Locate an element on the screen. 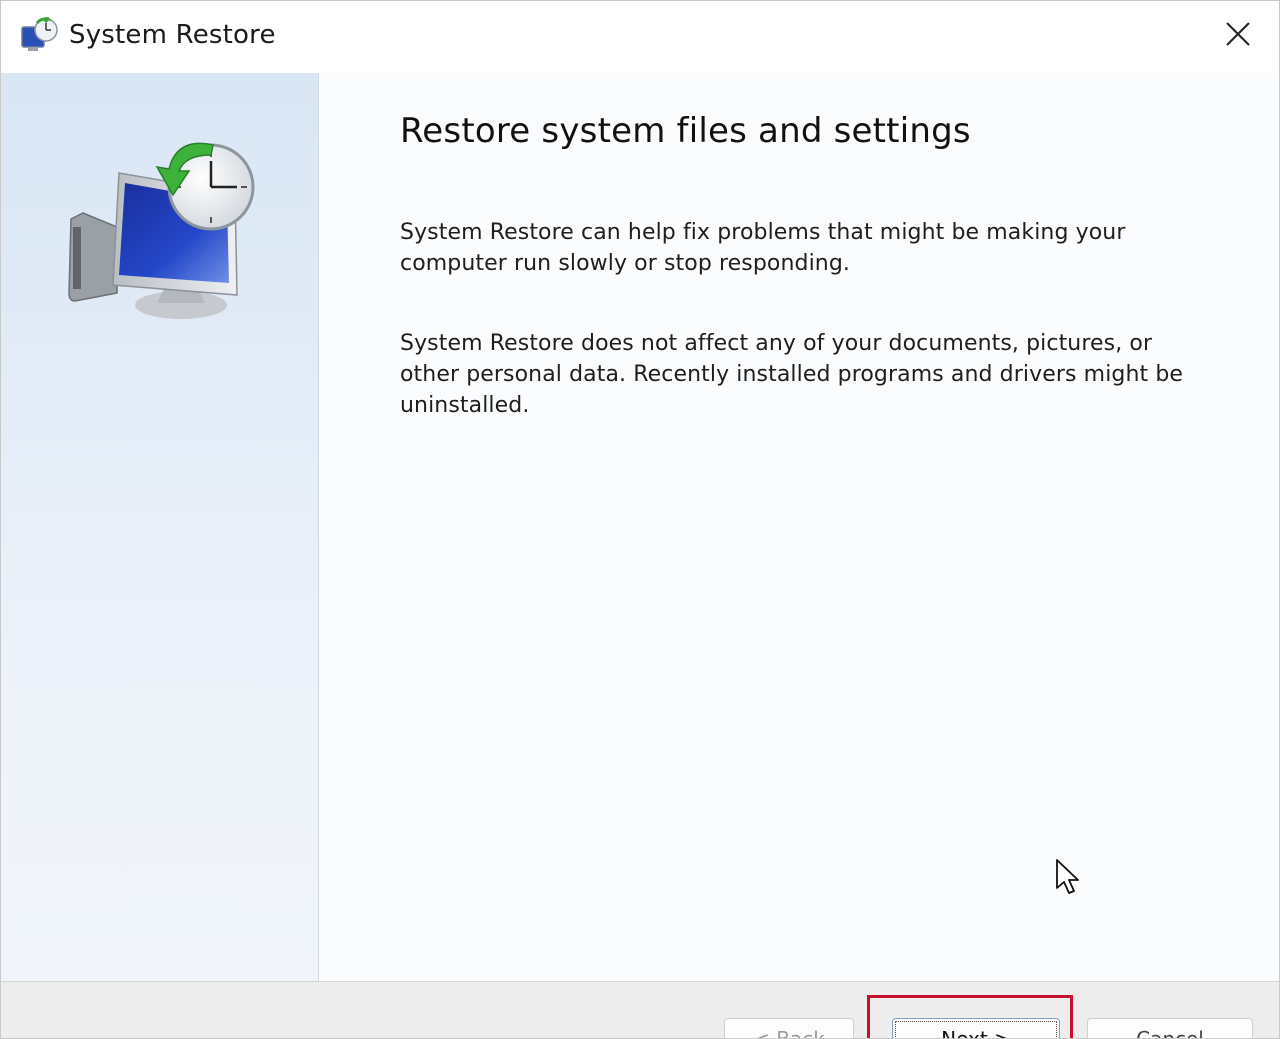 The width and height of the screenshot is (1280, 1039). close-icon is located at coordinates (1238, 36).